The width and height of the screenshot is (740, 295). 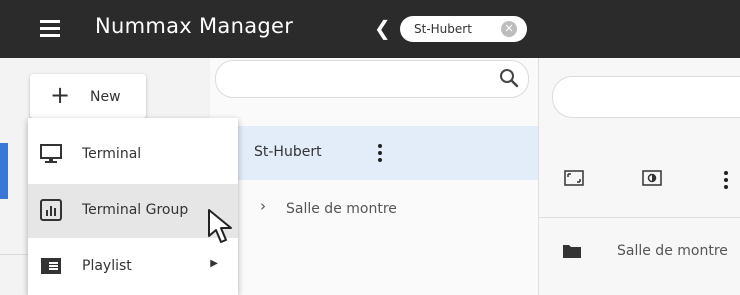 What do you see at coordinates (288, 152) in the screenshot?
I see `tree-item-label: St-Hubert` at bounding box center [288, 152].